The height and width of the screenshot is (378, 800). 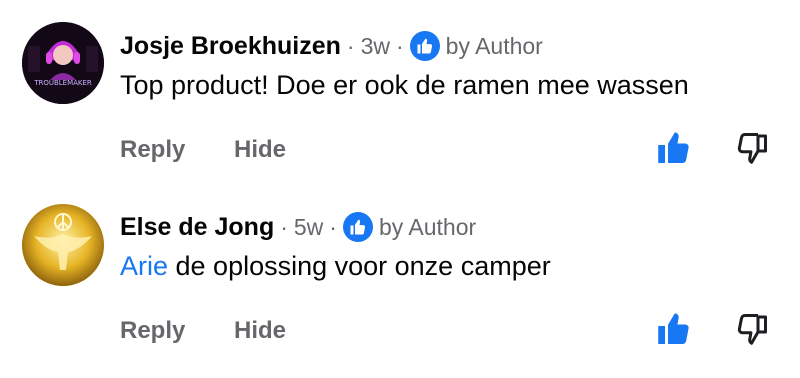 I want to click on mention-link: Arie, so click(x=144, y=266).